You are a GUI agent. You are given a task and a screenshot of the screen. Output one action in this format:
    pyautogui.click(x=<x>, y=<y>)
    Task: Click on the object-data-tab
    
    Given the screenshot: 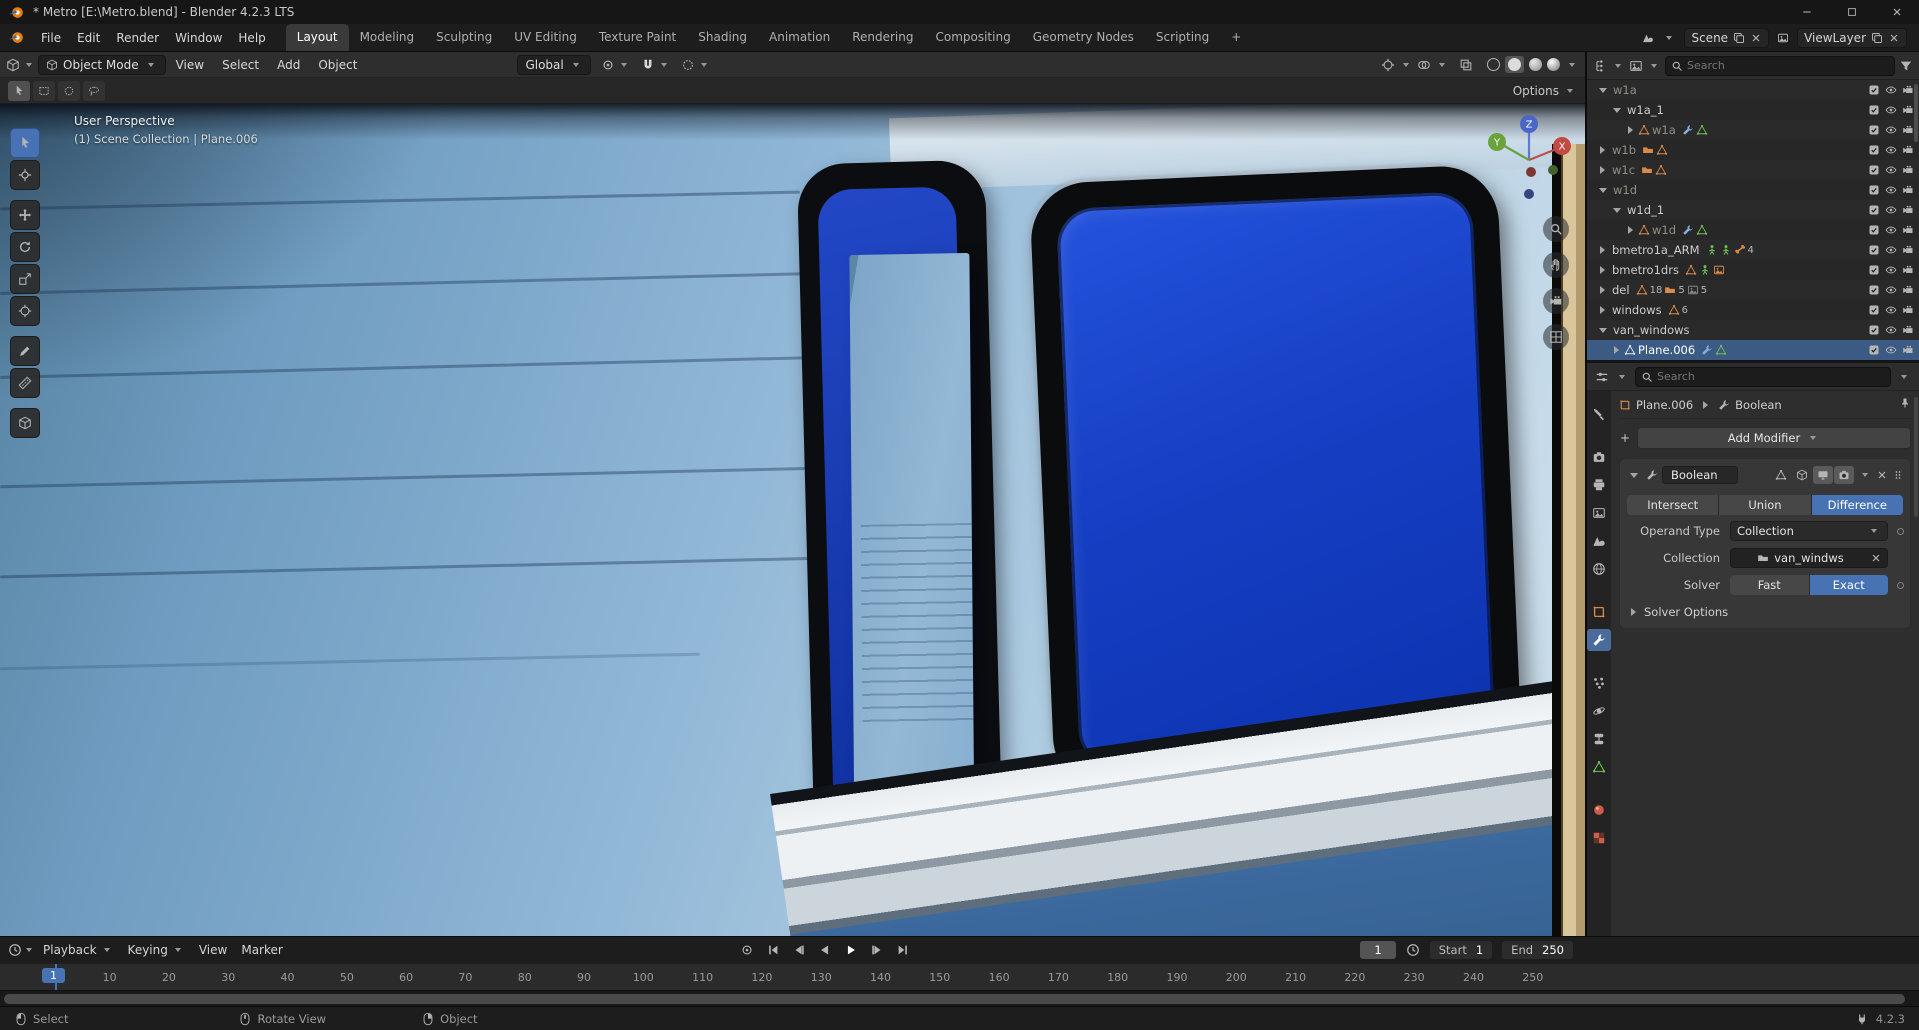 What is the action you would take?
    pyautogui.click(x=1599, y=767)
    